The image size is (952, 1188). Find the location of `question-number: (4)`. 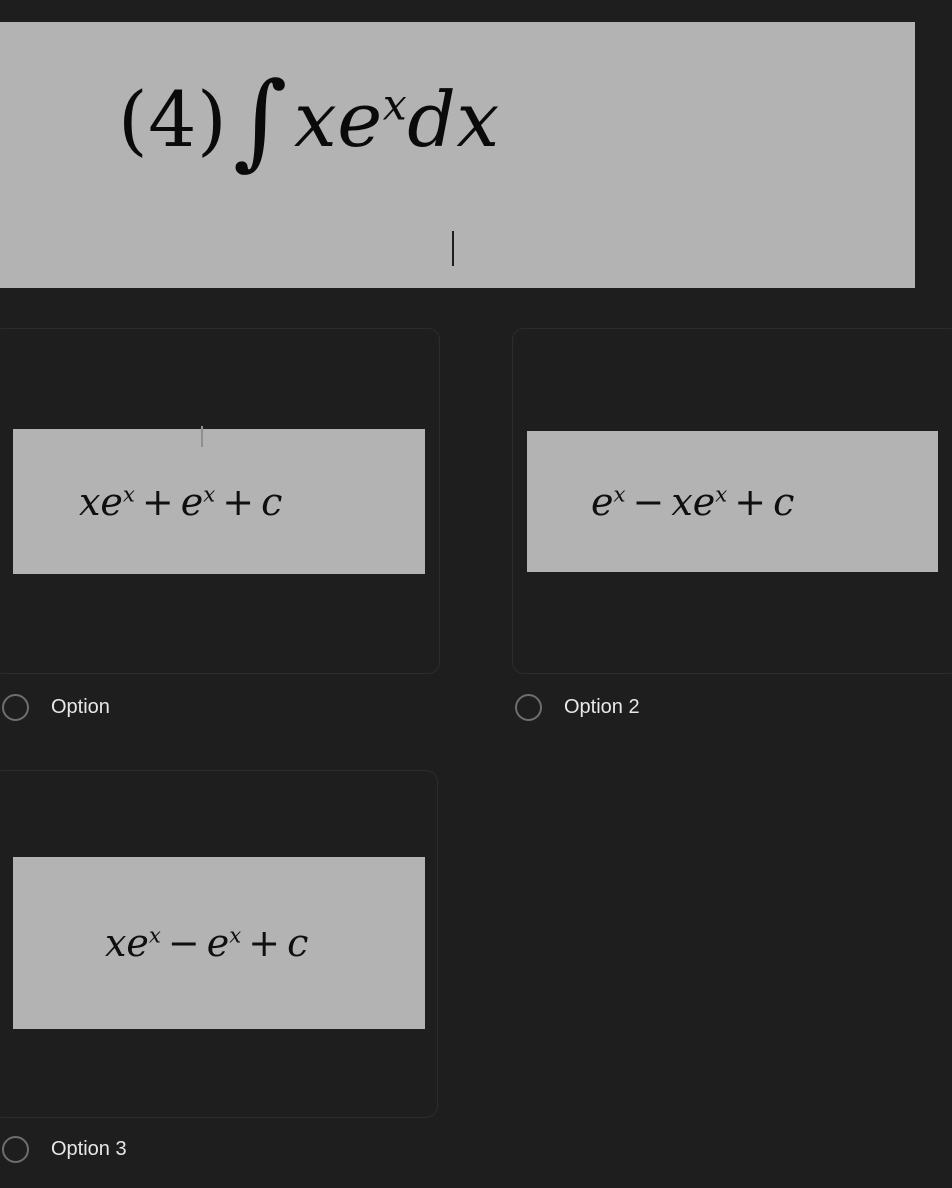

question-number: (4) is located at coordinates (173, 119).